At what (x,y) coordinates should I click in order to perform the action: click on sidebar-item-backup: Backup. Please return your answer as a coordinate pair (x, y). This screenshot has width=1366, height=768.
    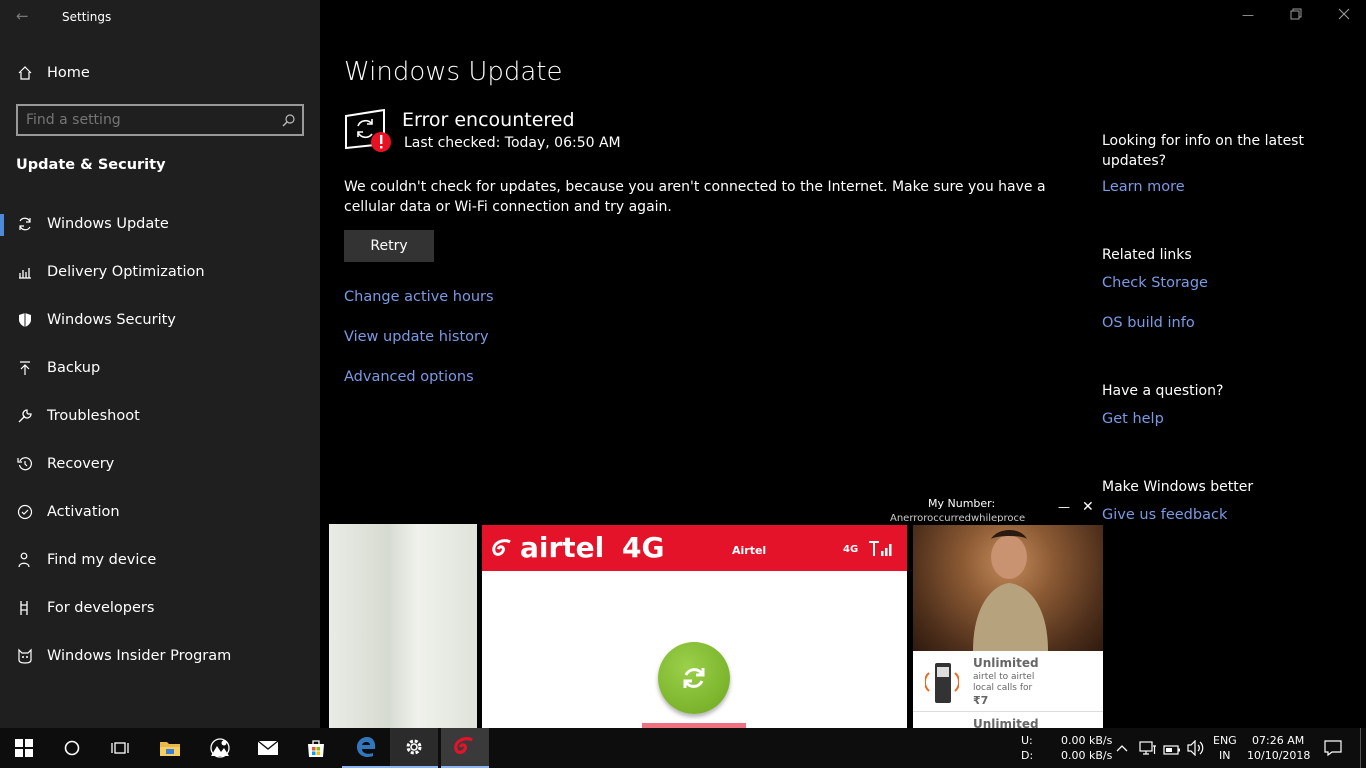
    Looking at the image, I should click on (160, 368).